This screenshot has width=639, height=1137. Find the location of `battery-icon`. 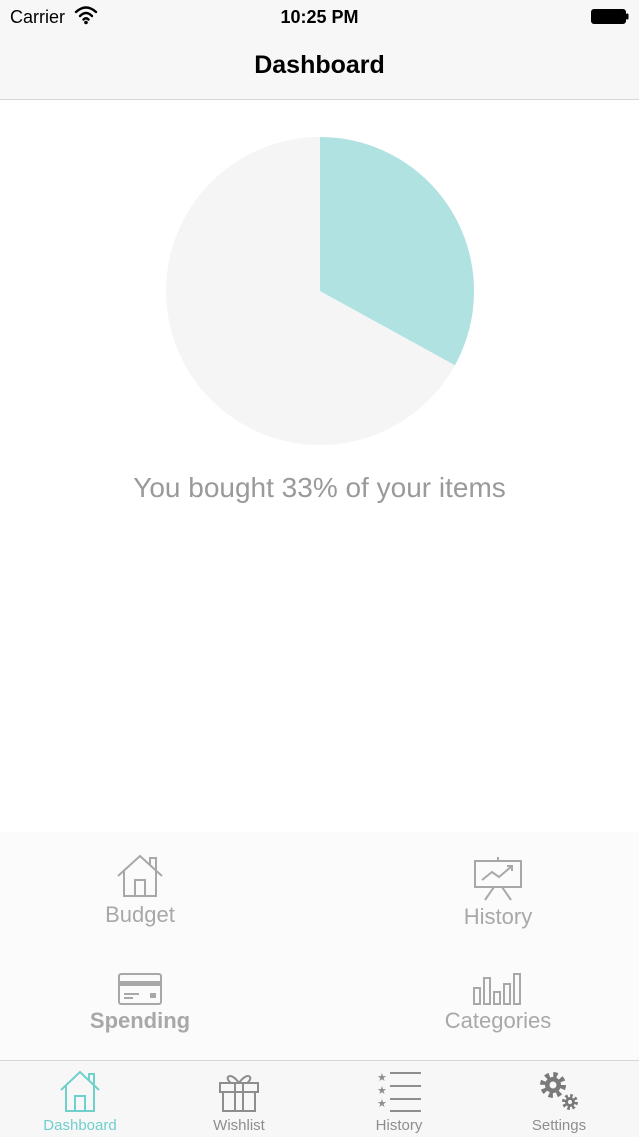

battery-icon is located at coordinates (610, 16).